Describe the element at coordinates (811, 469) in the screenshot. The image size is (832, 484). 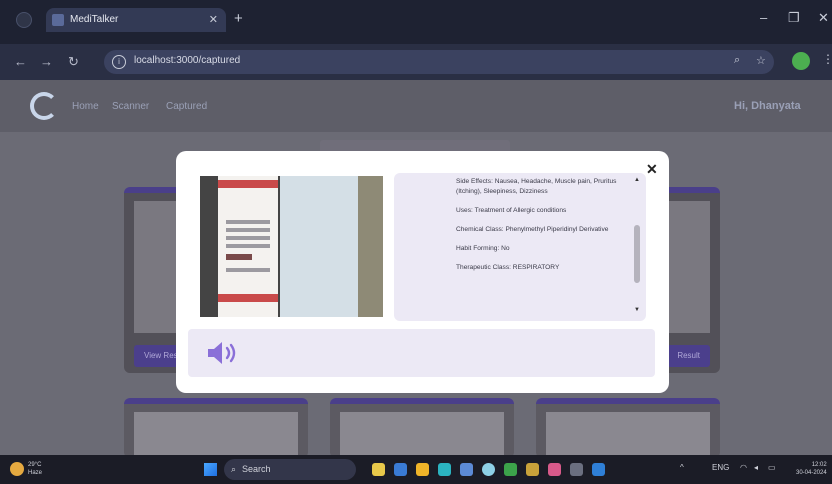
I see `taskbar-clock: 12:02 30-04-2024` at that location.